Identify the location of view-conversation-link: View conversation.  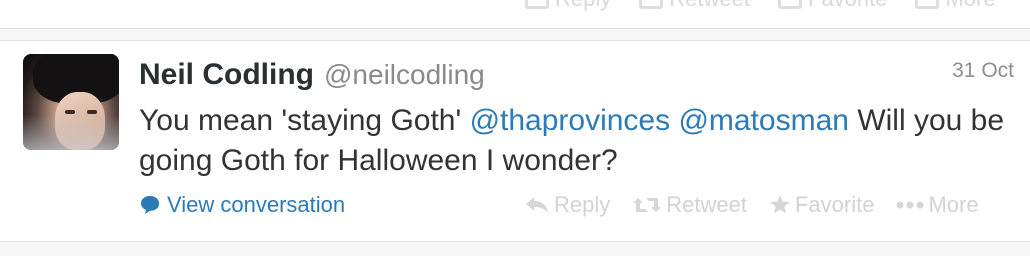
(242, 205).